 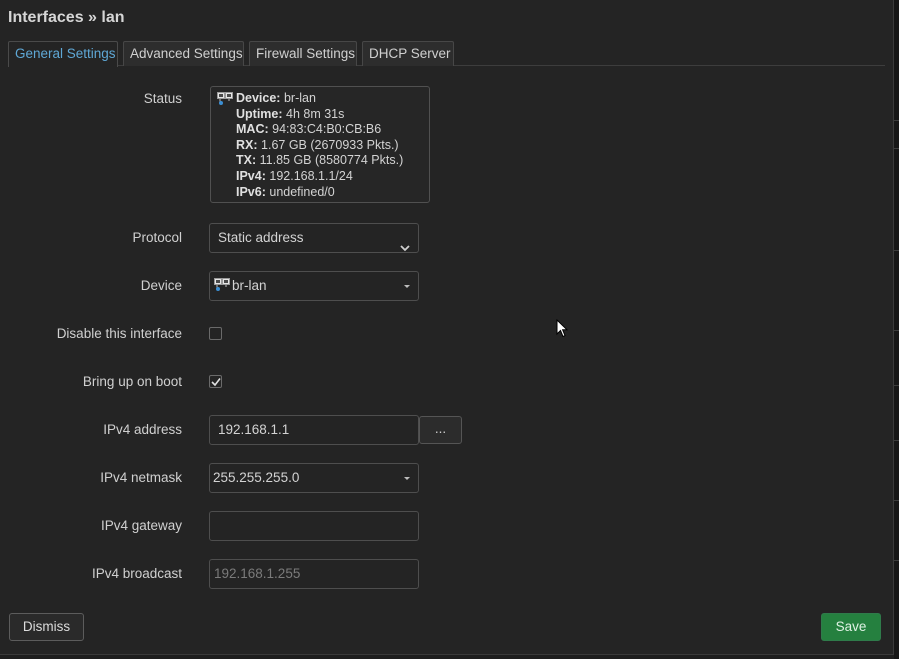 What do you see at coordinates (254, 429) in the screenshot?
I see `ipv4-address-value: 192.168.1.1` at bounding box center [254, 429].